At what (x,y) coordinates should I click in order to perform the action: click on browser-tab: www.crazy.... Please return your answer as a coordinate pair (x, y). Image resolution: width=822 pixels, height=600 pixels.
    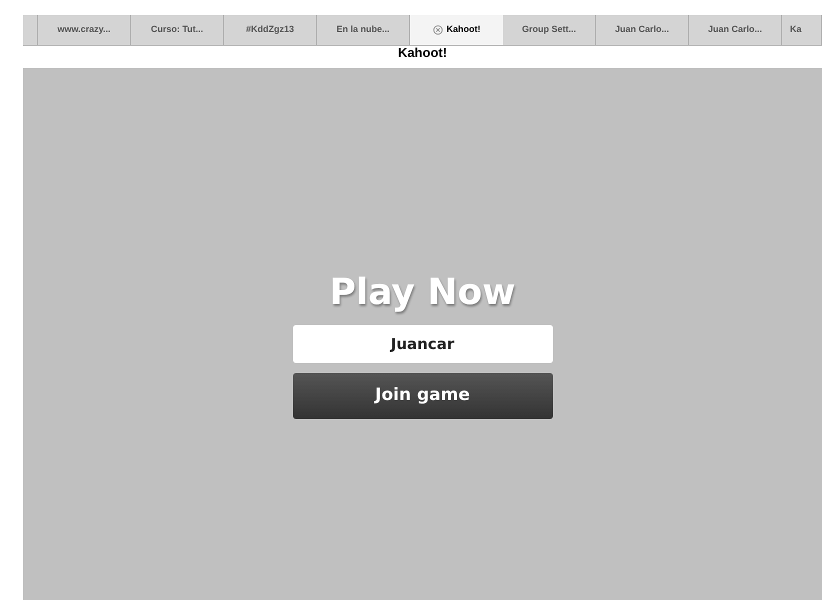
    Looking at the image, I should click on (84, 30).